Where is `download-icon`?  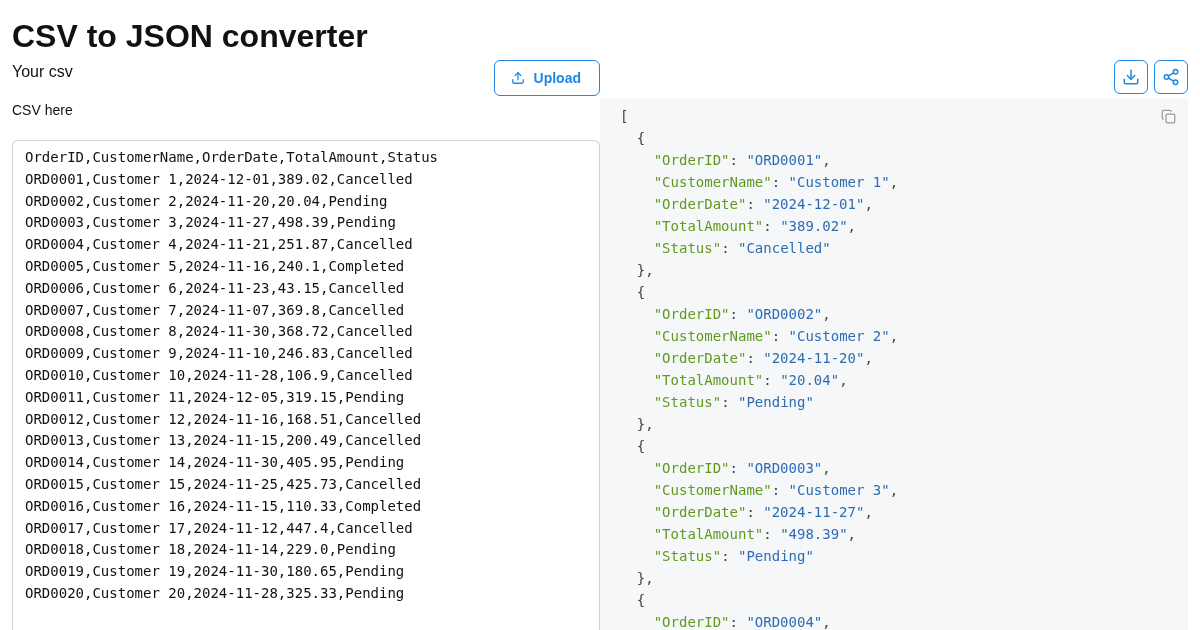
download-icon is located at coordinates (1131, 77).